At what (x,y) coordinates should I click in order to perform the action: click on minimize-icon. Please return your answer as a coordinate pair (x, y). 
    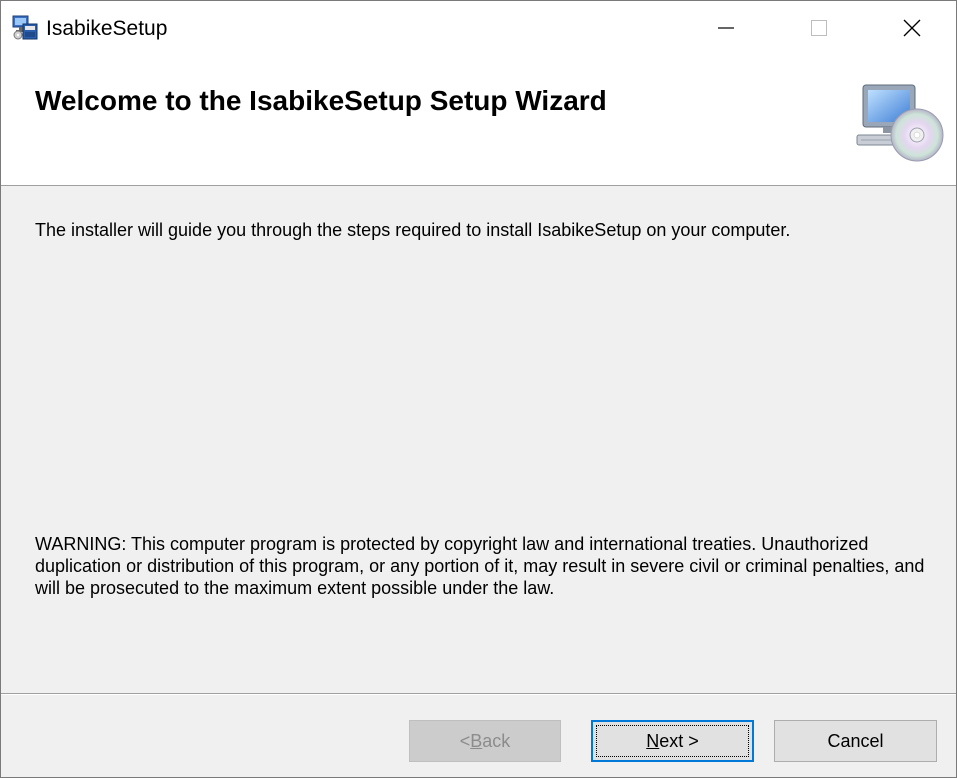
    Looking at the image, I should click on (726, 30).